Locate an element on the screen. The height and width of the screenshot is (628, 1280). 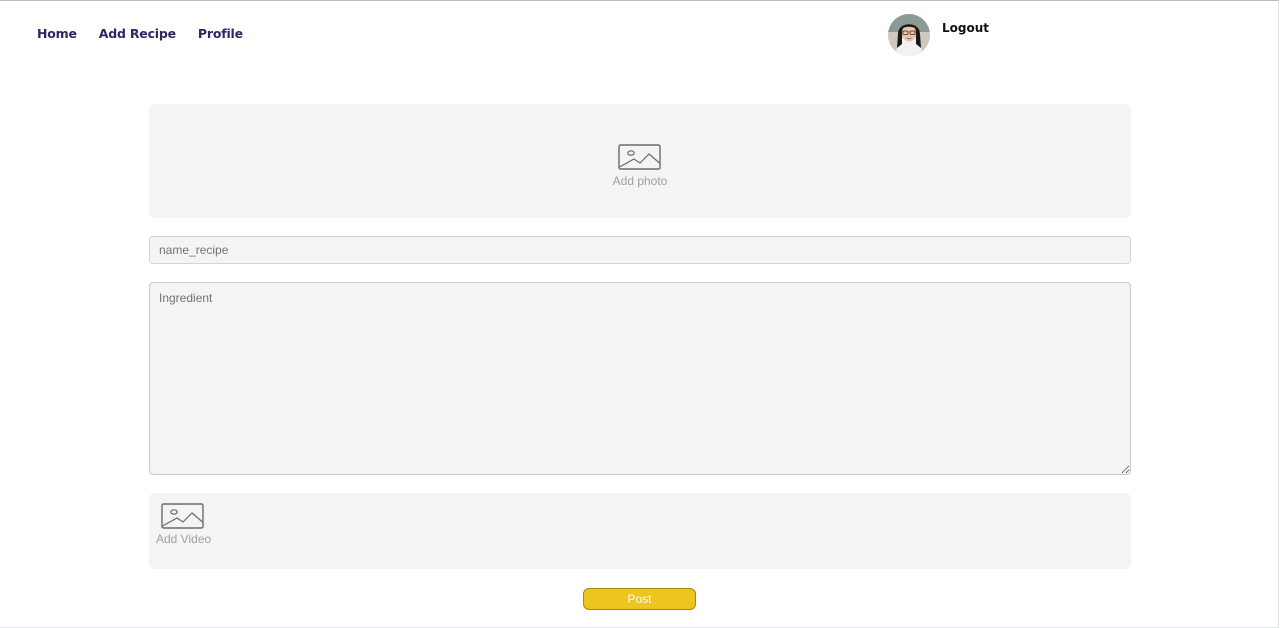
avatar is located at coordinates (909, 35).